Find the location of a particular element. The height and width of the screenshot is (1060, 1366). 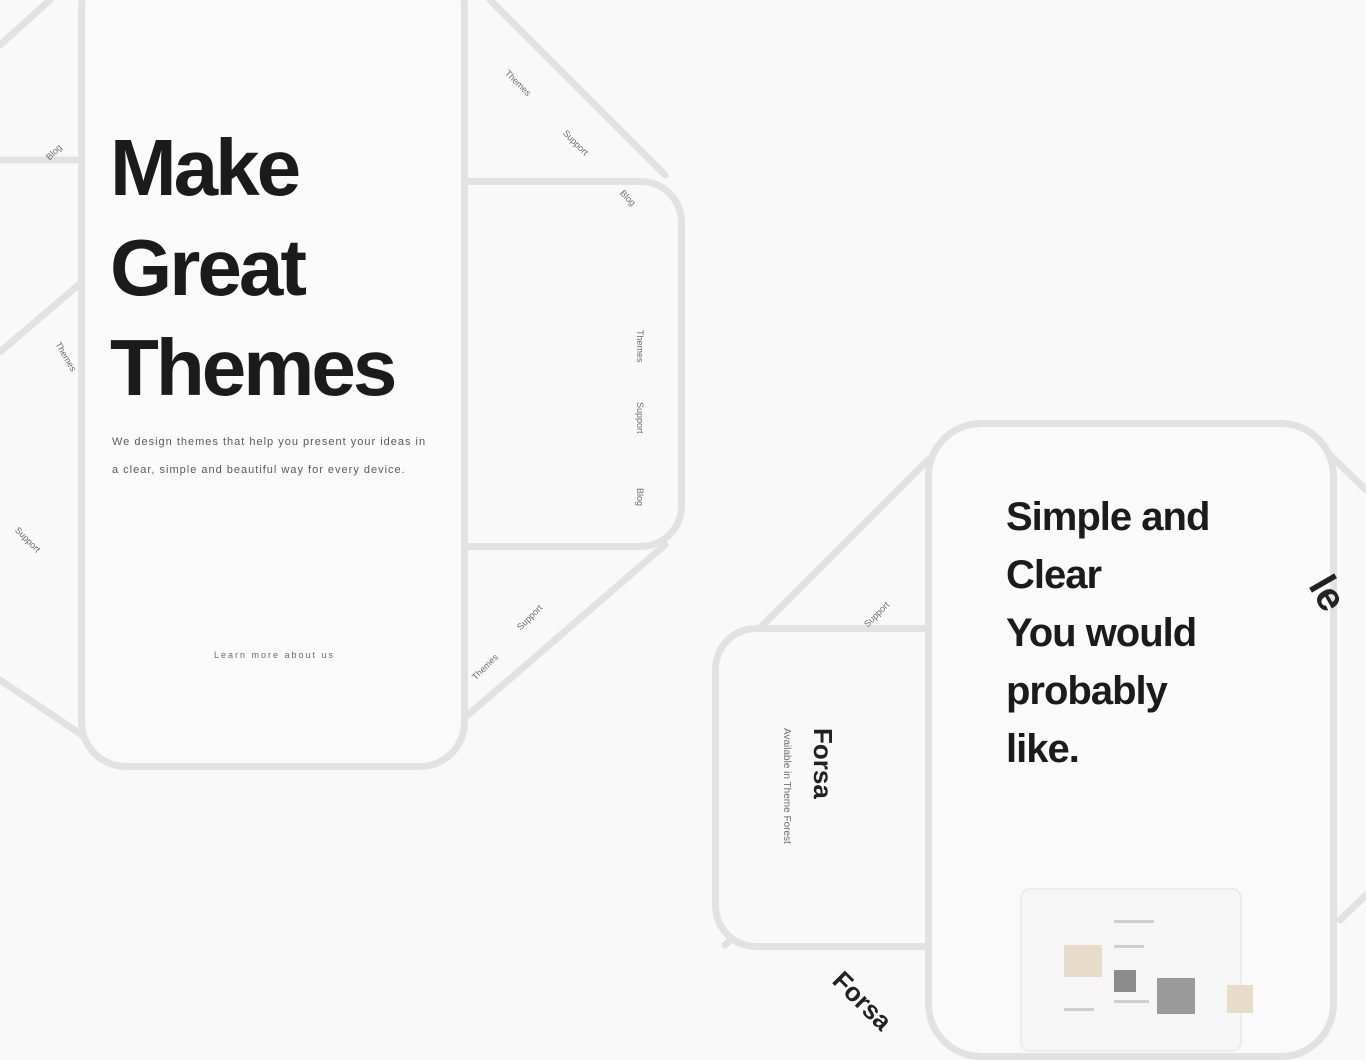

side-label-support-2: Support is located at coordinates (640, 418).